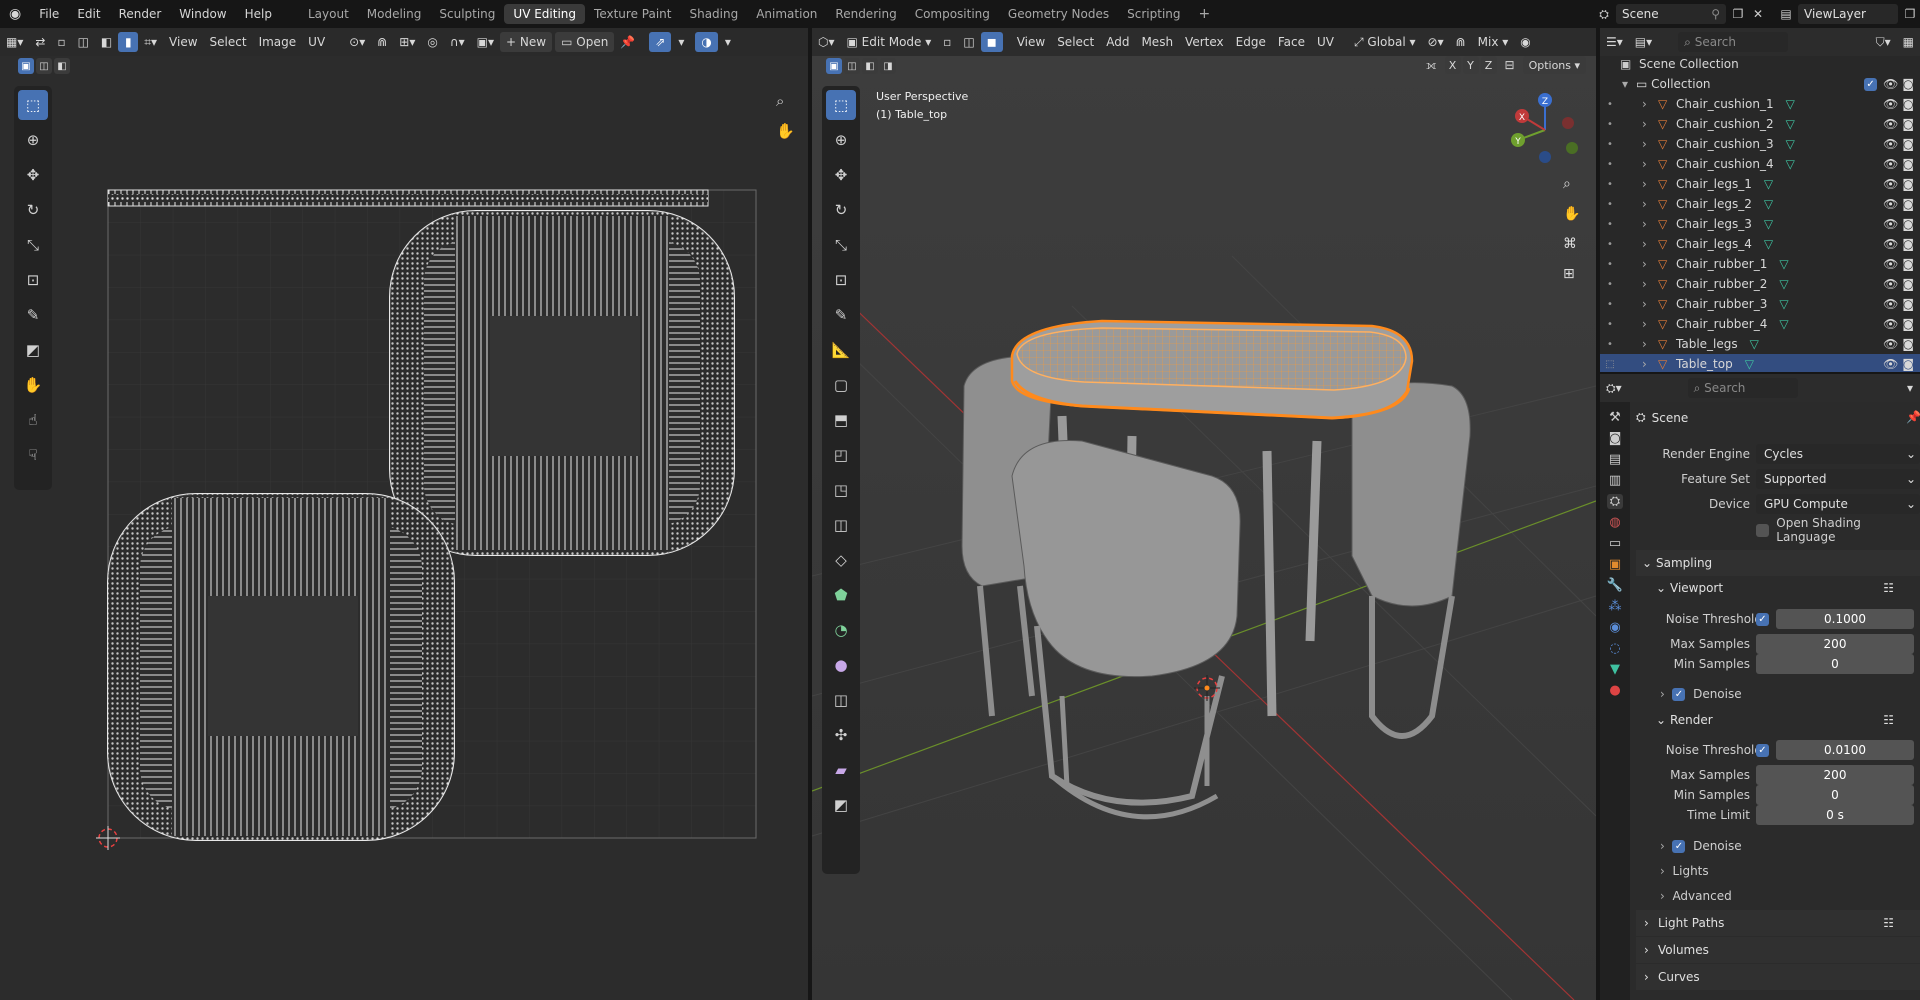 The width and height of the screenshot is (1920, 1000). Describe the element at coordinates (1908, 42) in the screenshot. I see `new-collection-icon: ▦` at that location.